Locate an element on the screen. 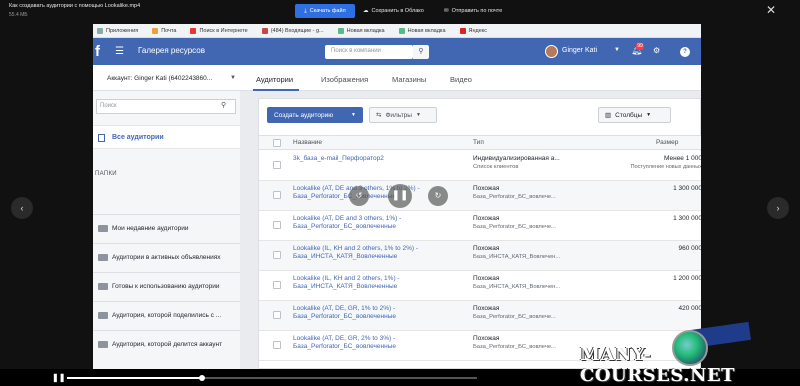 This screenshot has height=386, width=800. bookmark-item: Почта is located at coordinates (164, 30).